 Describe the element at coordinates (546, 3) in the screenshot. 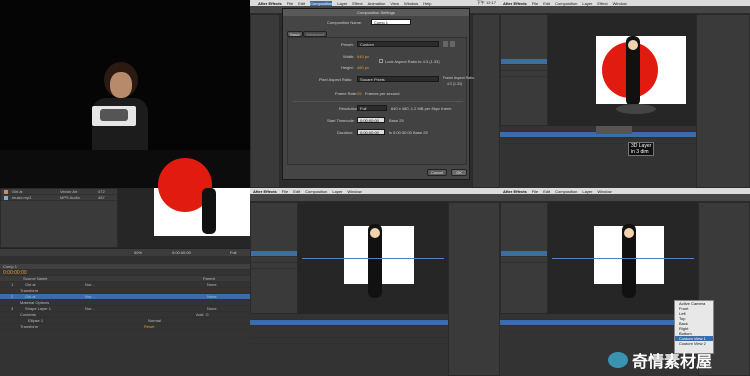

I see `menu-edit-2: Edit` at that location.